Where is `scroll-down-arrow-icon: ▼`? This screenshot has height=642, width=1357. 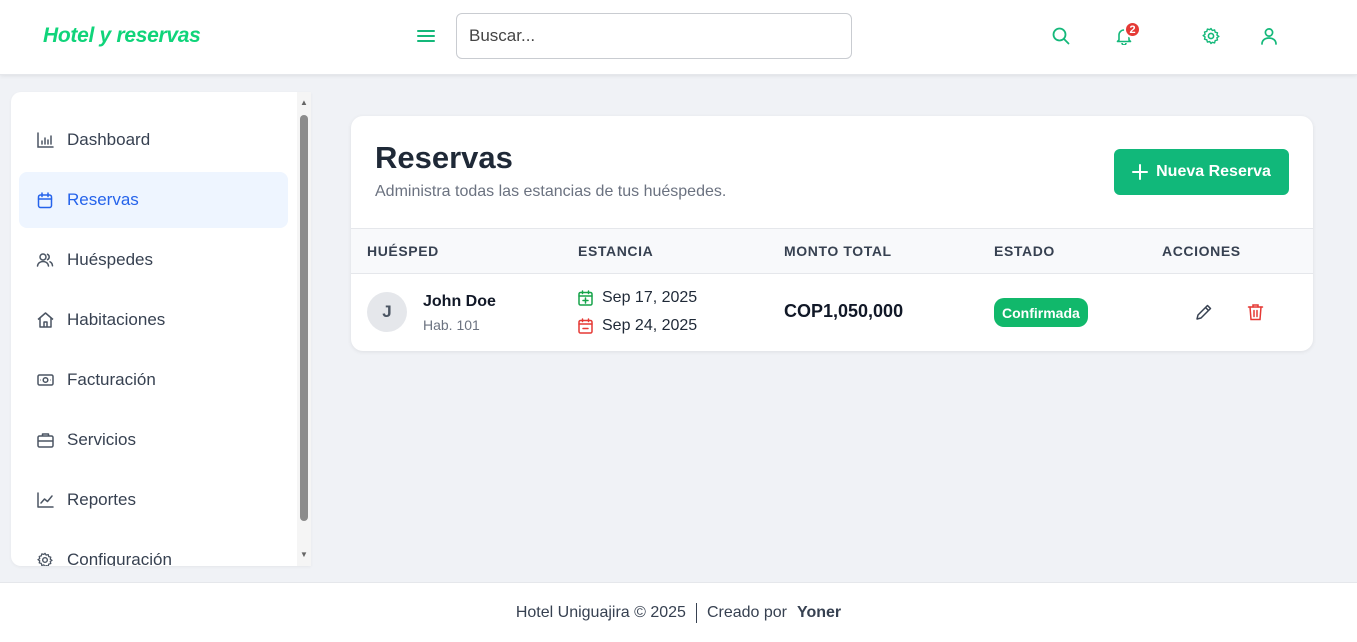 scroll-down-arrow-icon: ▼ is located at coordinates (304, 554).